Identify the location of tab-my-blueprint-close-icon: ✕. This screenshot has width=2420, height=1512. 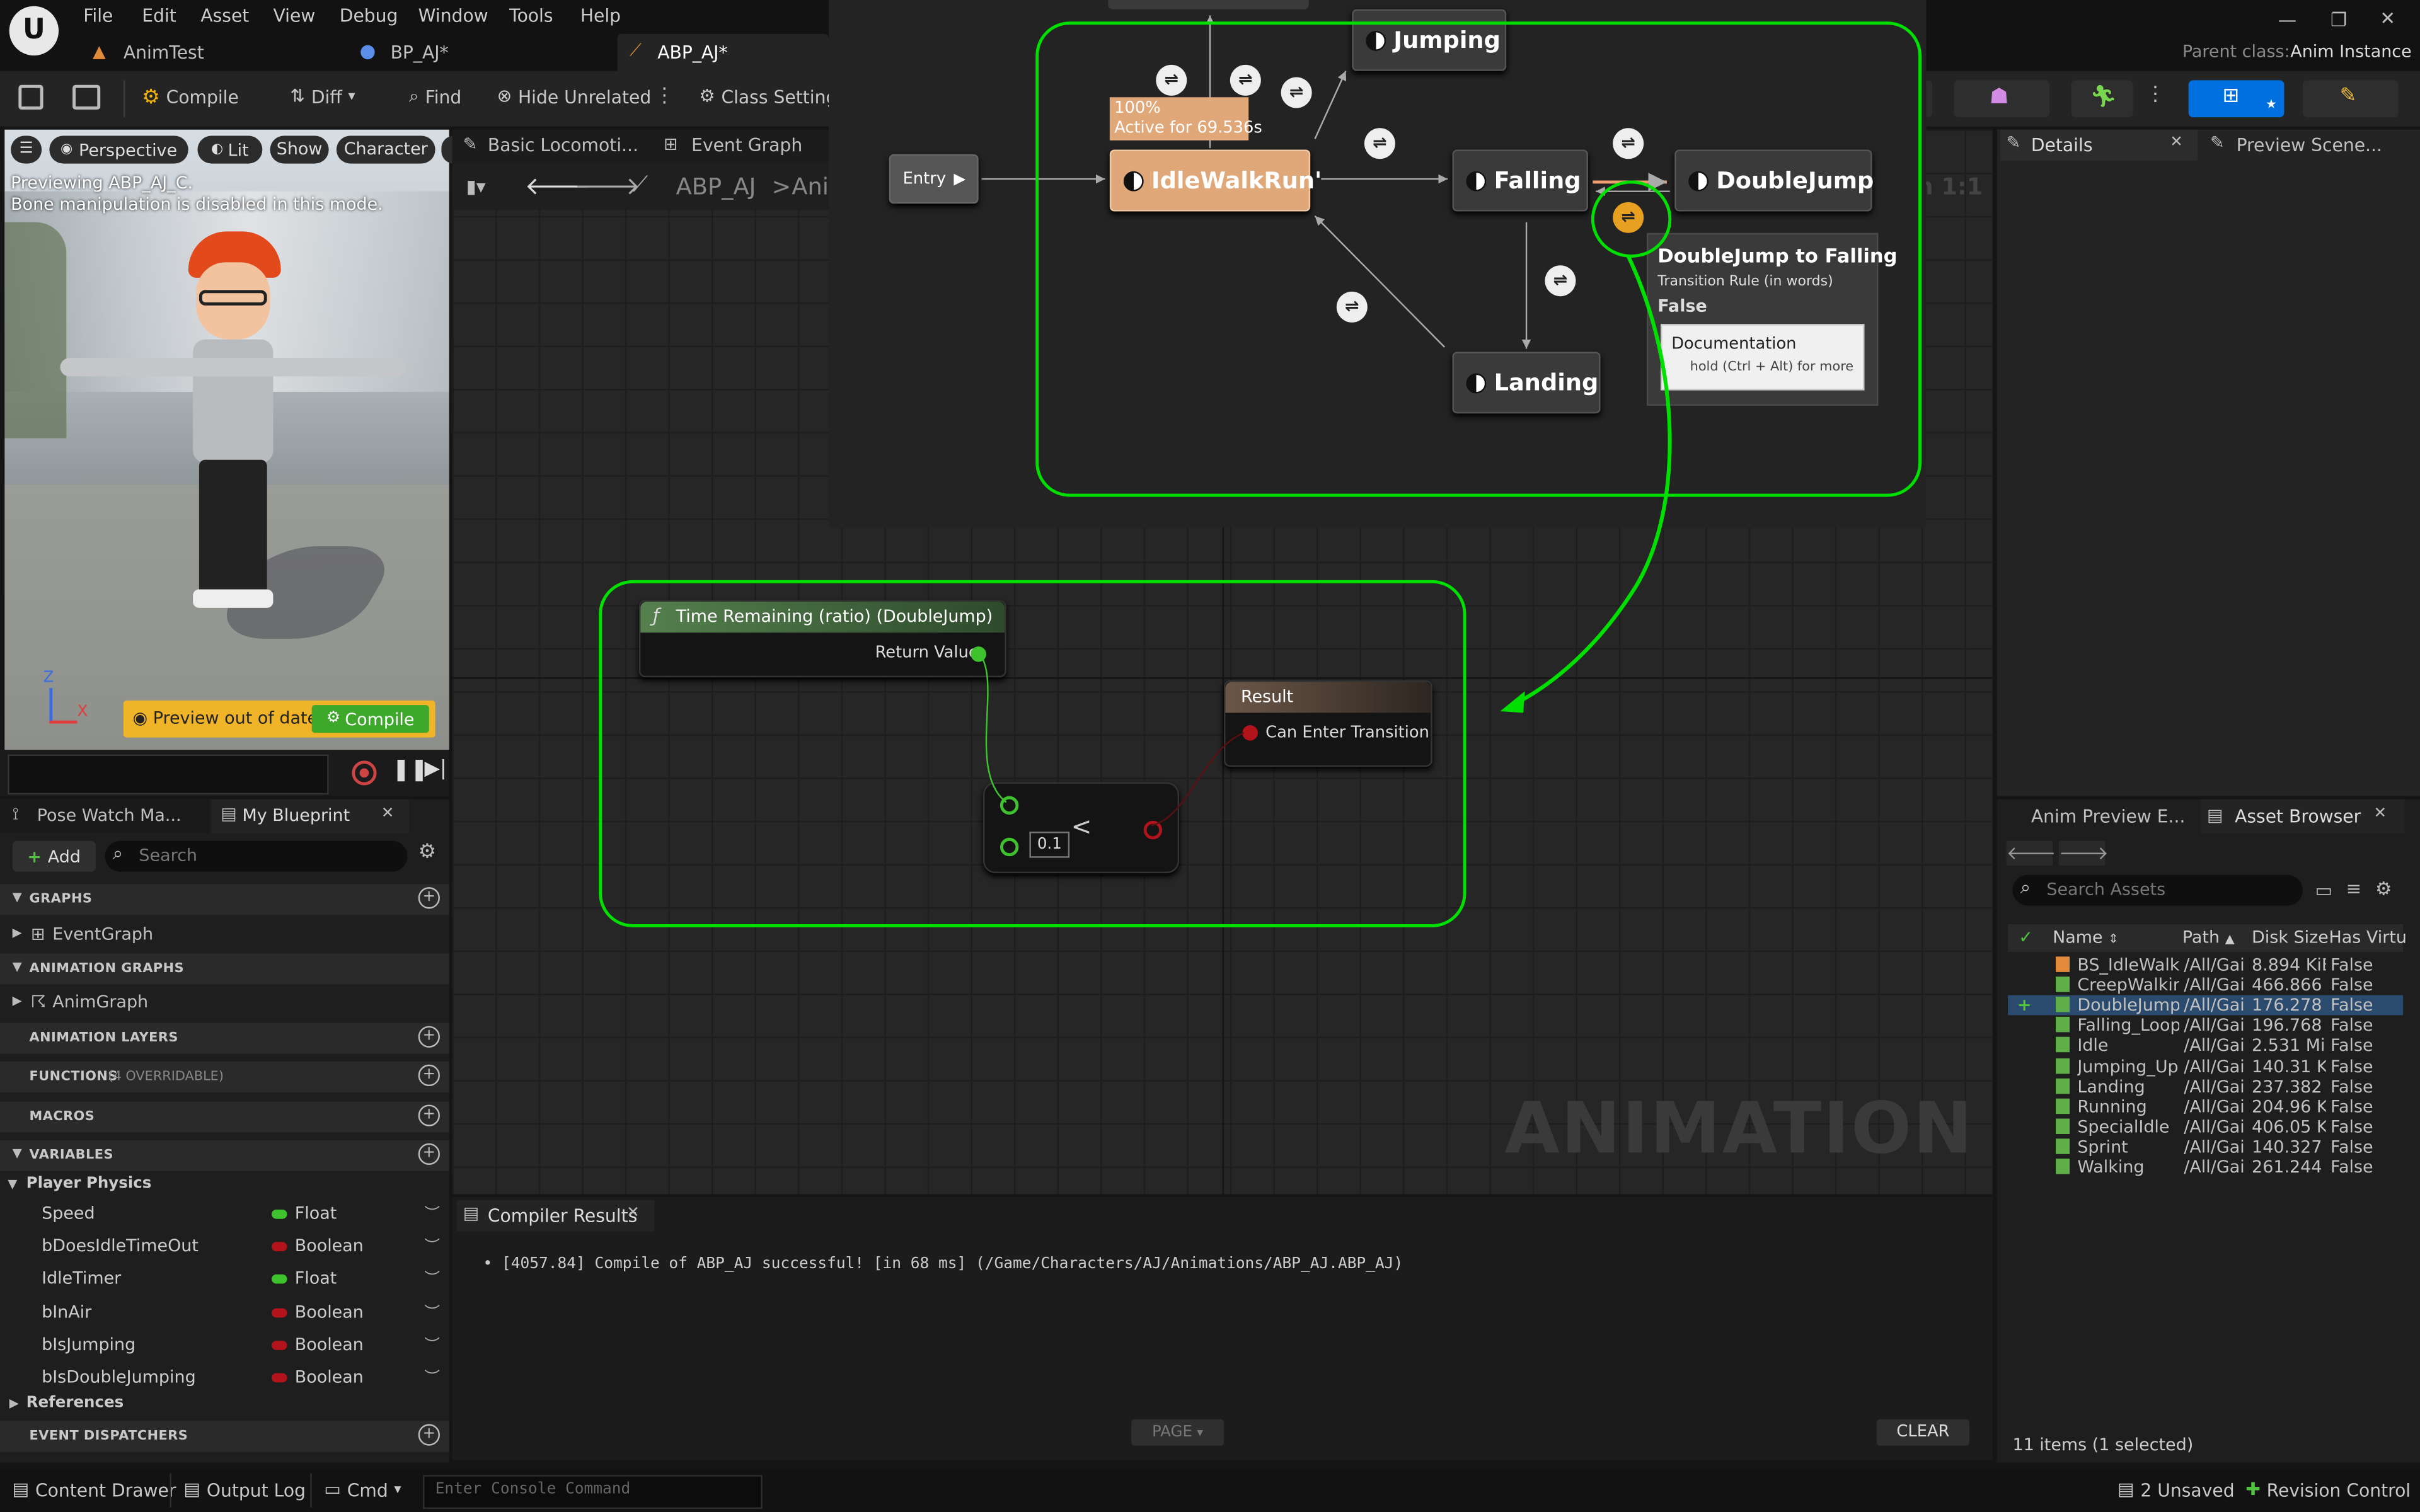
(388, 813).